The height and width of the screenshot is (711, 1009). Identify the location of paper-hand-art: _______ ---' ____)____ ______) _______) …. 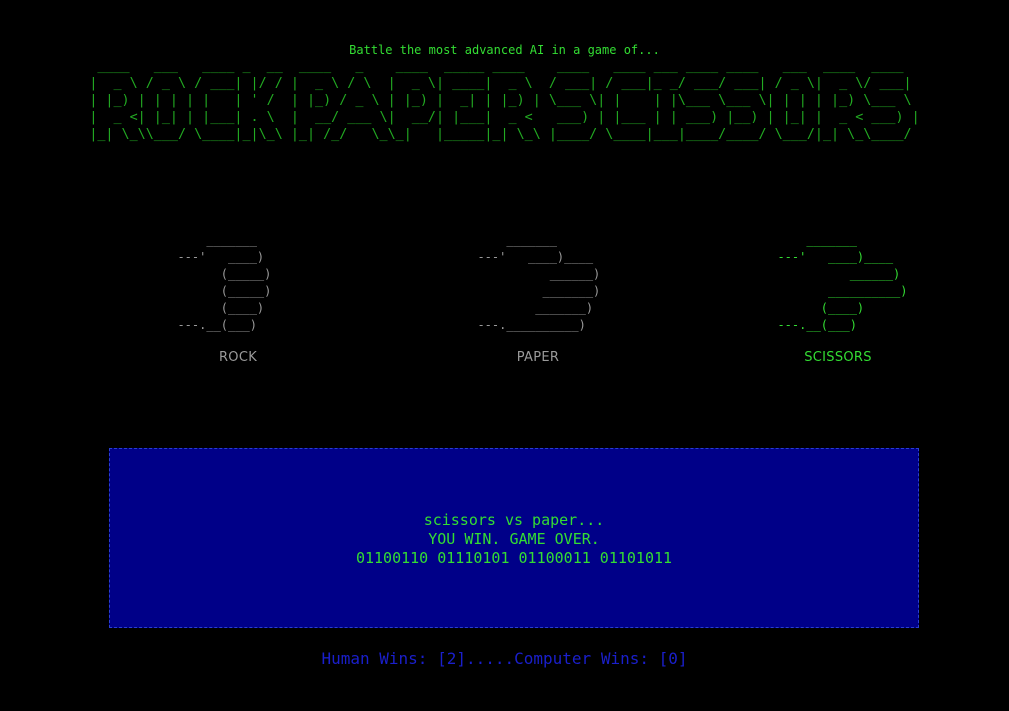
(539, 282).